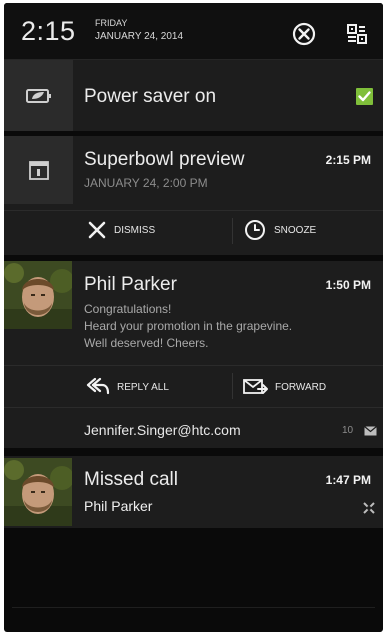  I want to click on day-label: FRIDAY, so click(111, 23).